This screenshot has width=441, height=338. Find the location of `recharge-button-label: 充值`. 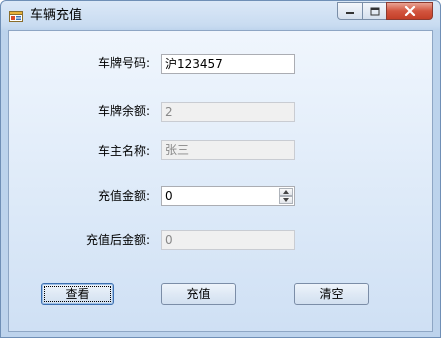

recharge-button-label: 充值 is located at coordinates (198, 294).